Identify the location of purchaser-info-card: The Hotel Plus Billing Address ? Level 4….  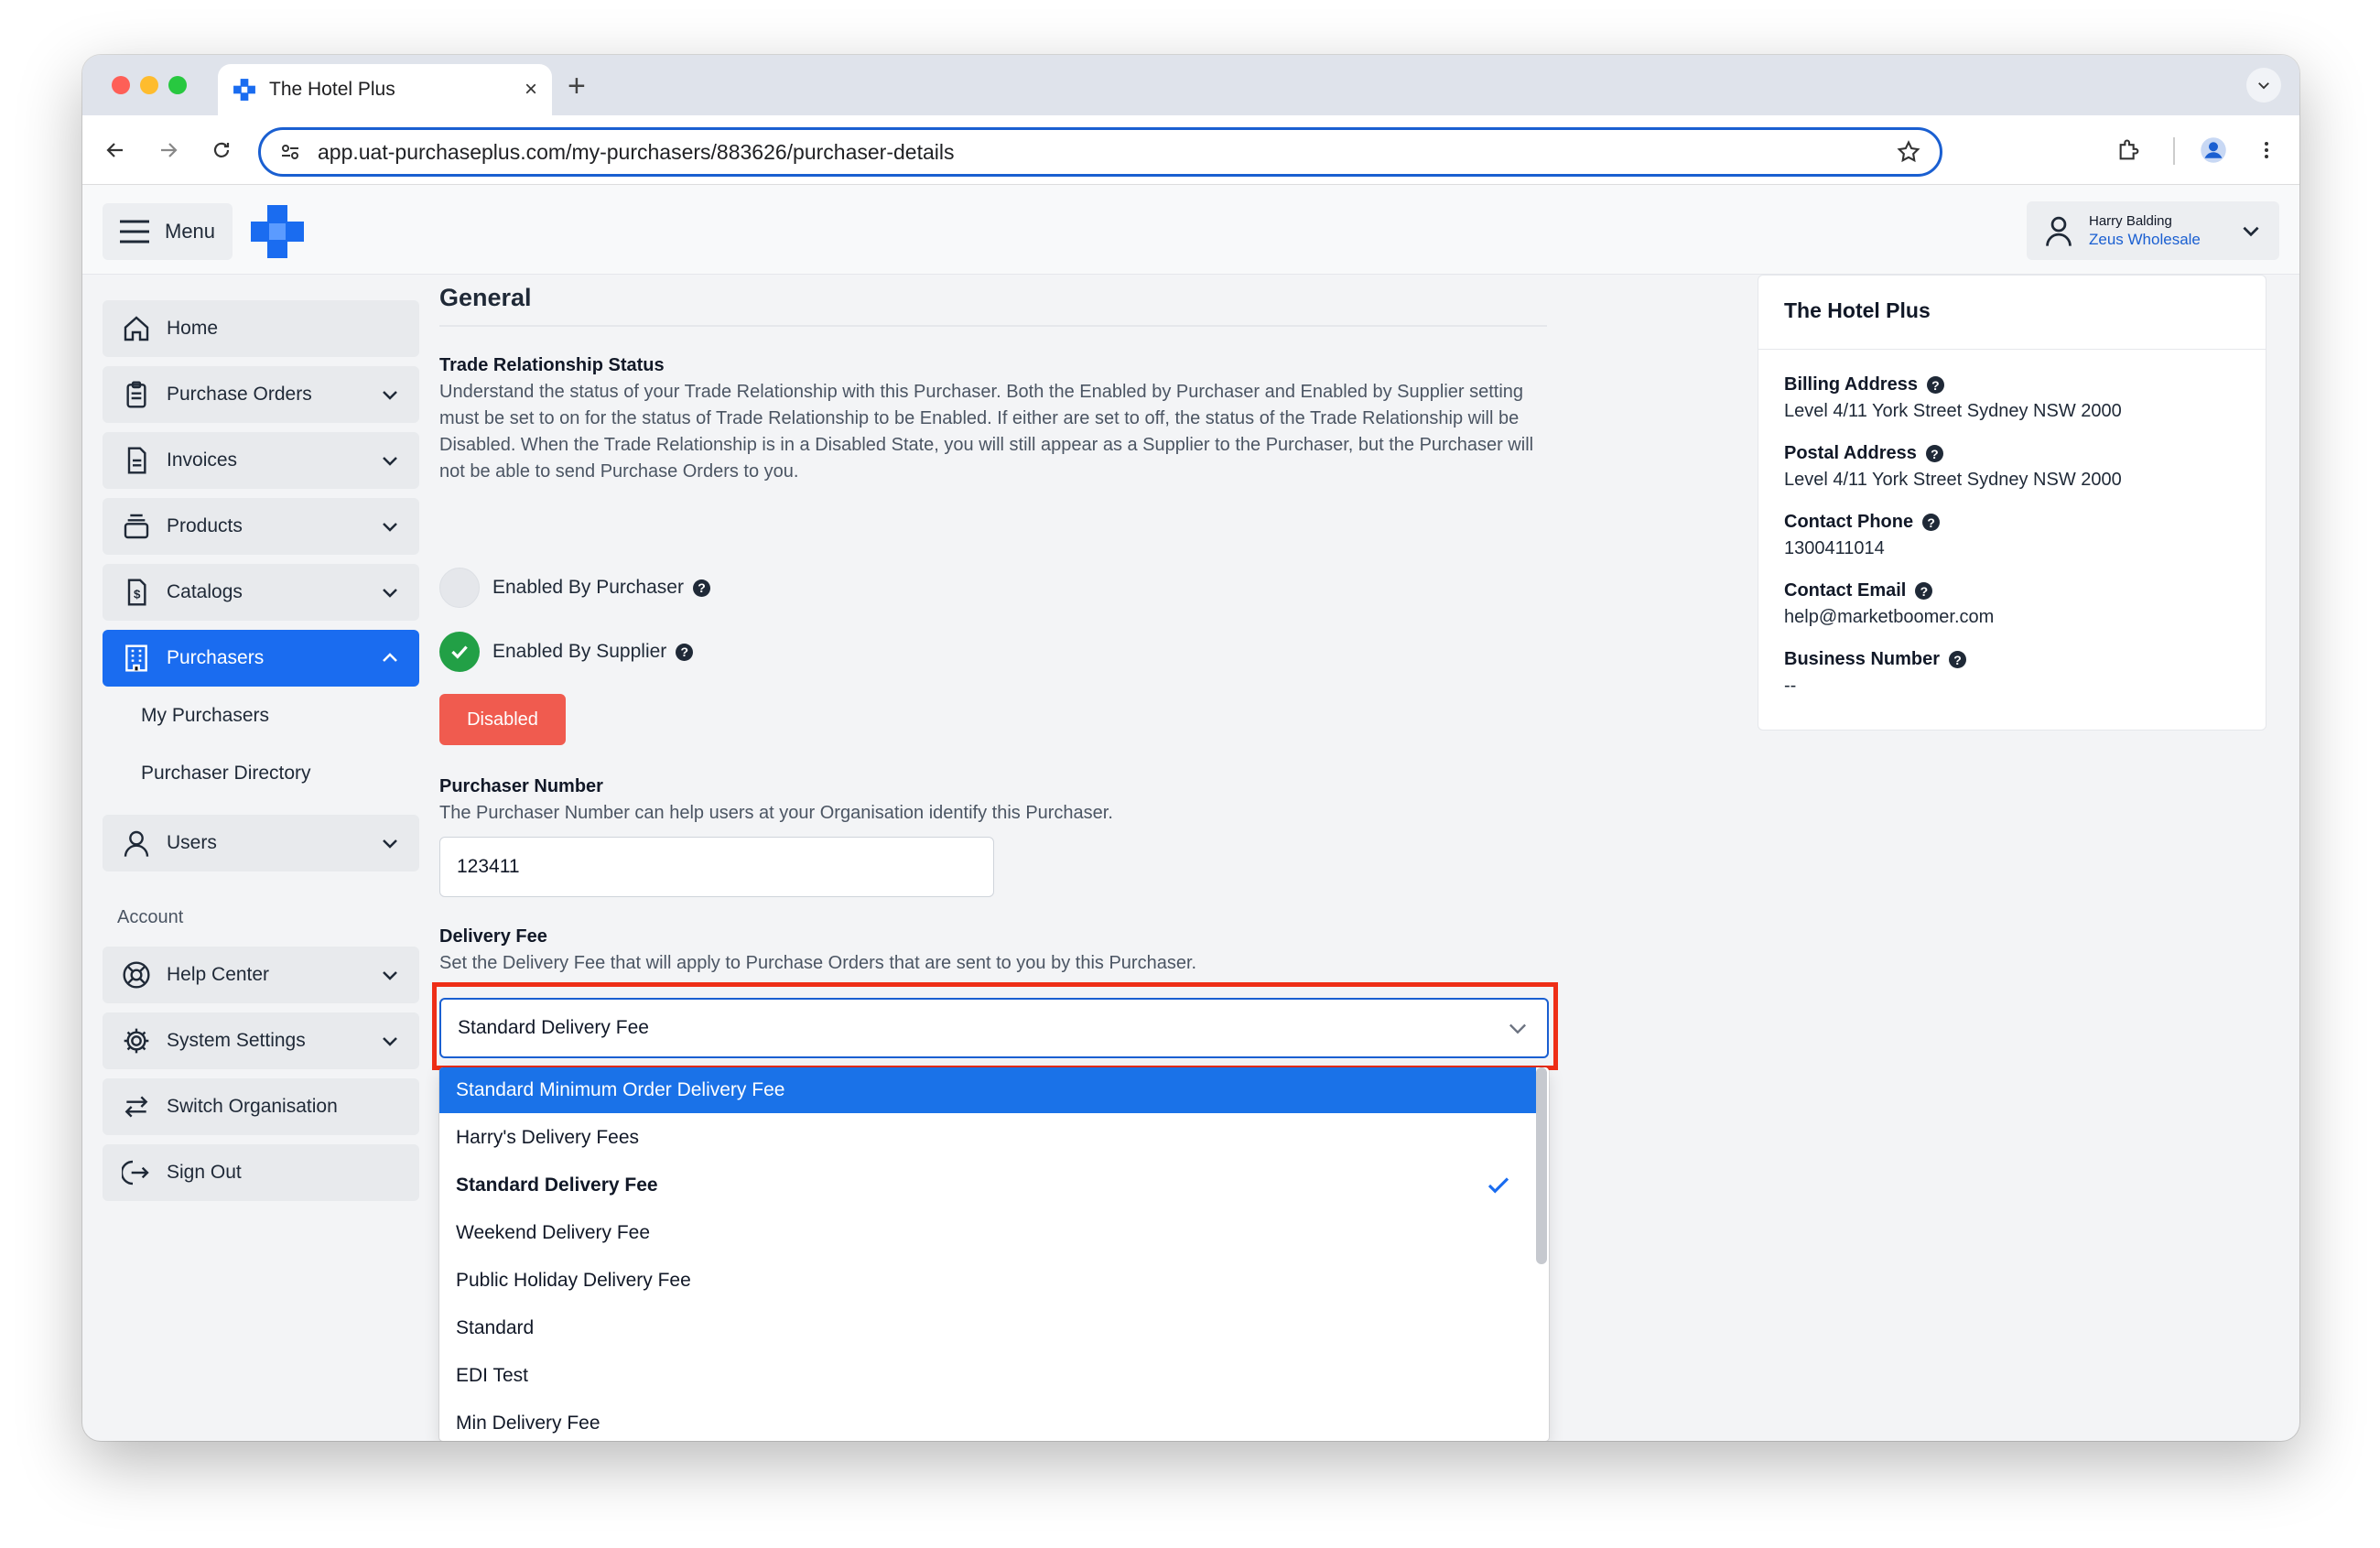
(2012, 503).